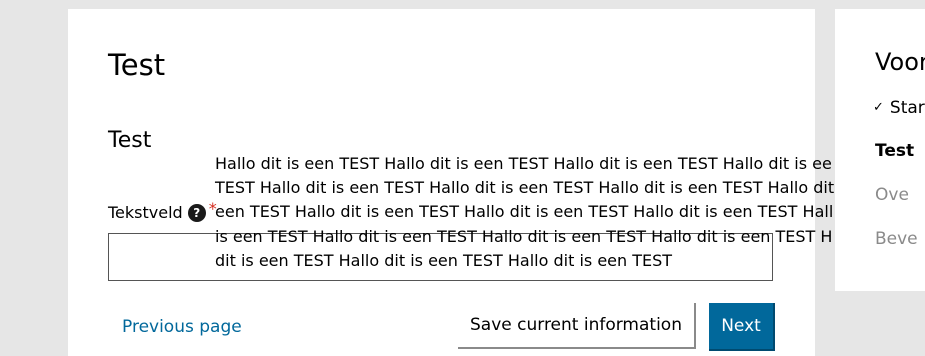 This screenshot has width=925, height=356. I want to click on step-label: Star, so click(907, 108).